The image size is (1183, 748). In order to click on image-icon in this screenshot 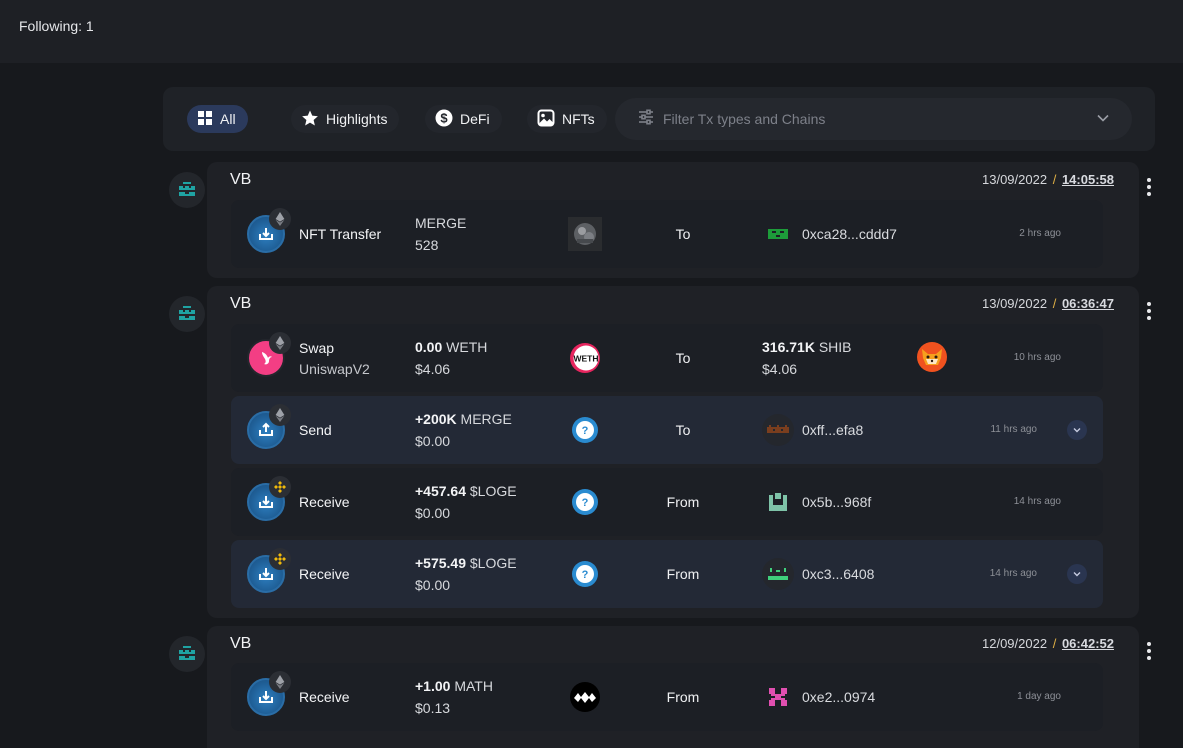, I will do `click(546, 119)`.